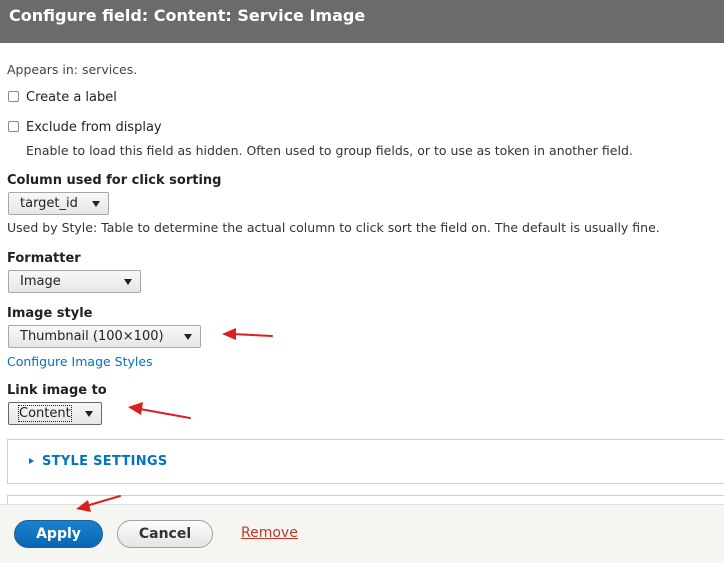  I want to click on formatter-label: Formatter, so click(44, 258).